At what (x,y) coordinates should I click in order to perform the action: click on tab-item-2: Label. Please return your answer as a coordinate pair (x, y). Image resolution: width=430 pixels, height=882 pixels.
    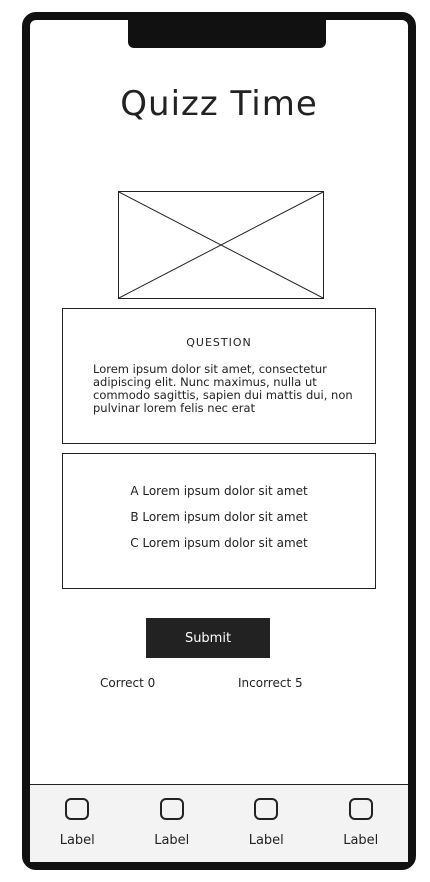
    Looking at the image, I should click on (172, 823).